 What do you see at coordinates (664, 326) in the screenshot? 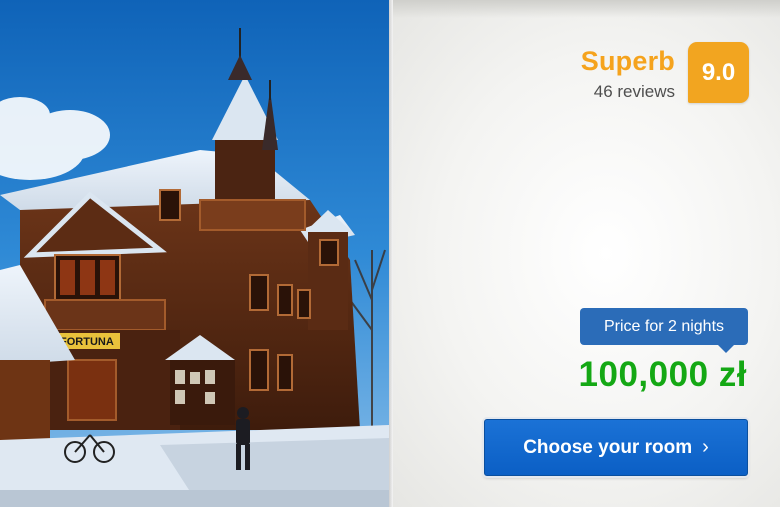
I see `price-tooltip: Price for 2 nights` at bounding box center [664, 326].